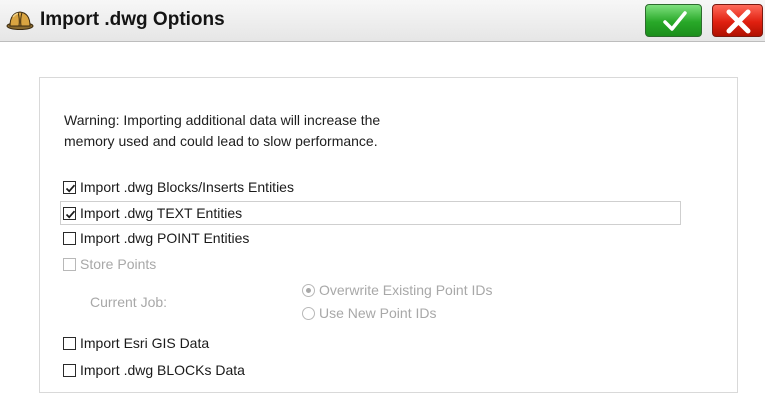 Image resolution: width=765 pixels, height=420 pixels. Describe the element at coordinates (20, 20) in the screenshot. I see `hard-hat-icon` at that location.